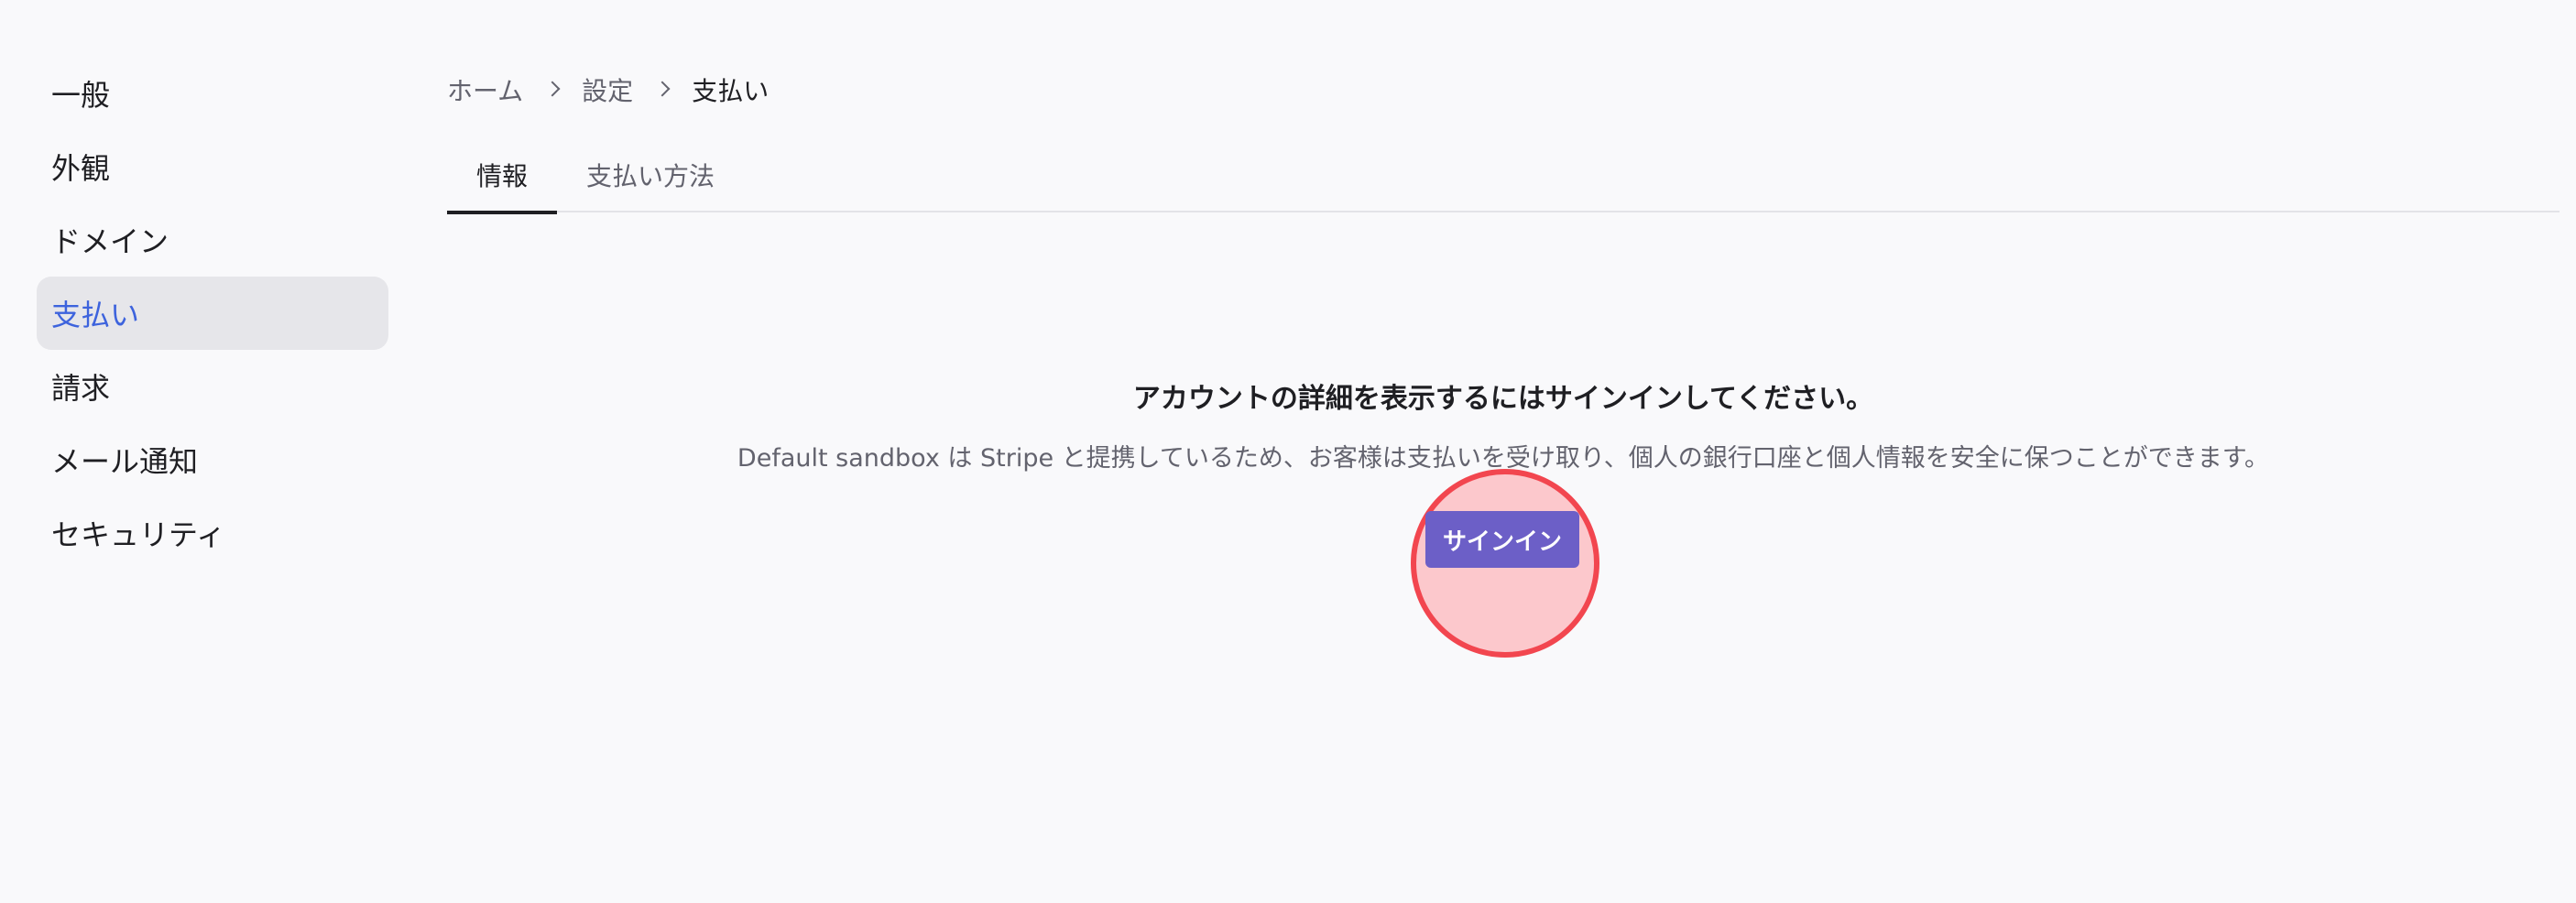 The height and width of the screenshot is (903, 2576). Describe the element at coordinates (731, 91) in the screenshot. I see `breadcrumb-current: 支払い` at that location.